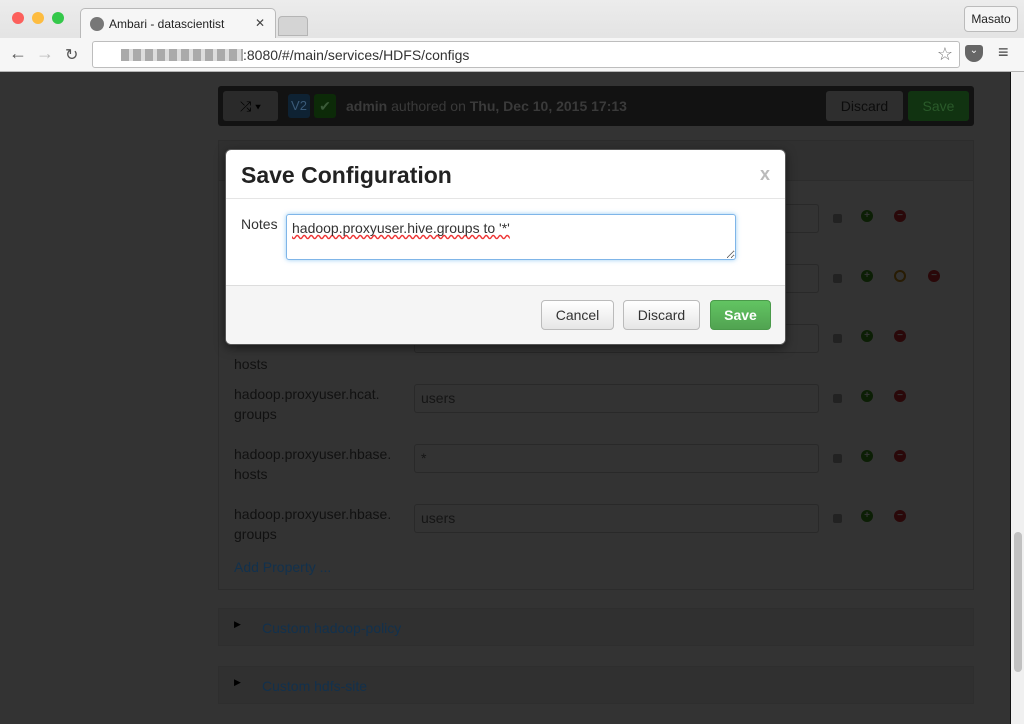  I want to click on section-title: Custom hdfs-site, so click(314, 686).